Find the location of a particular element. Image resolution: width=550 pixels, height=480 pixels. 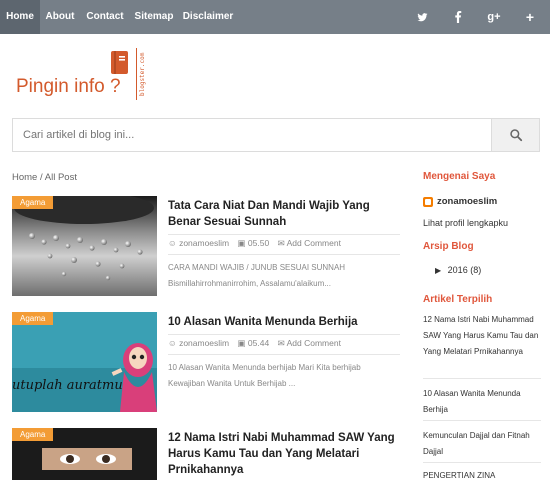

archive-year: 2016 is located at coordinates (458, 270).